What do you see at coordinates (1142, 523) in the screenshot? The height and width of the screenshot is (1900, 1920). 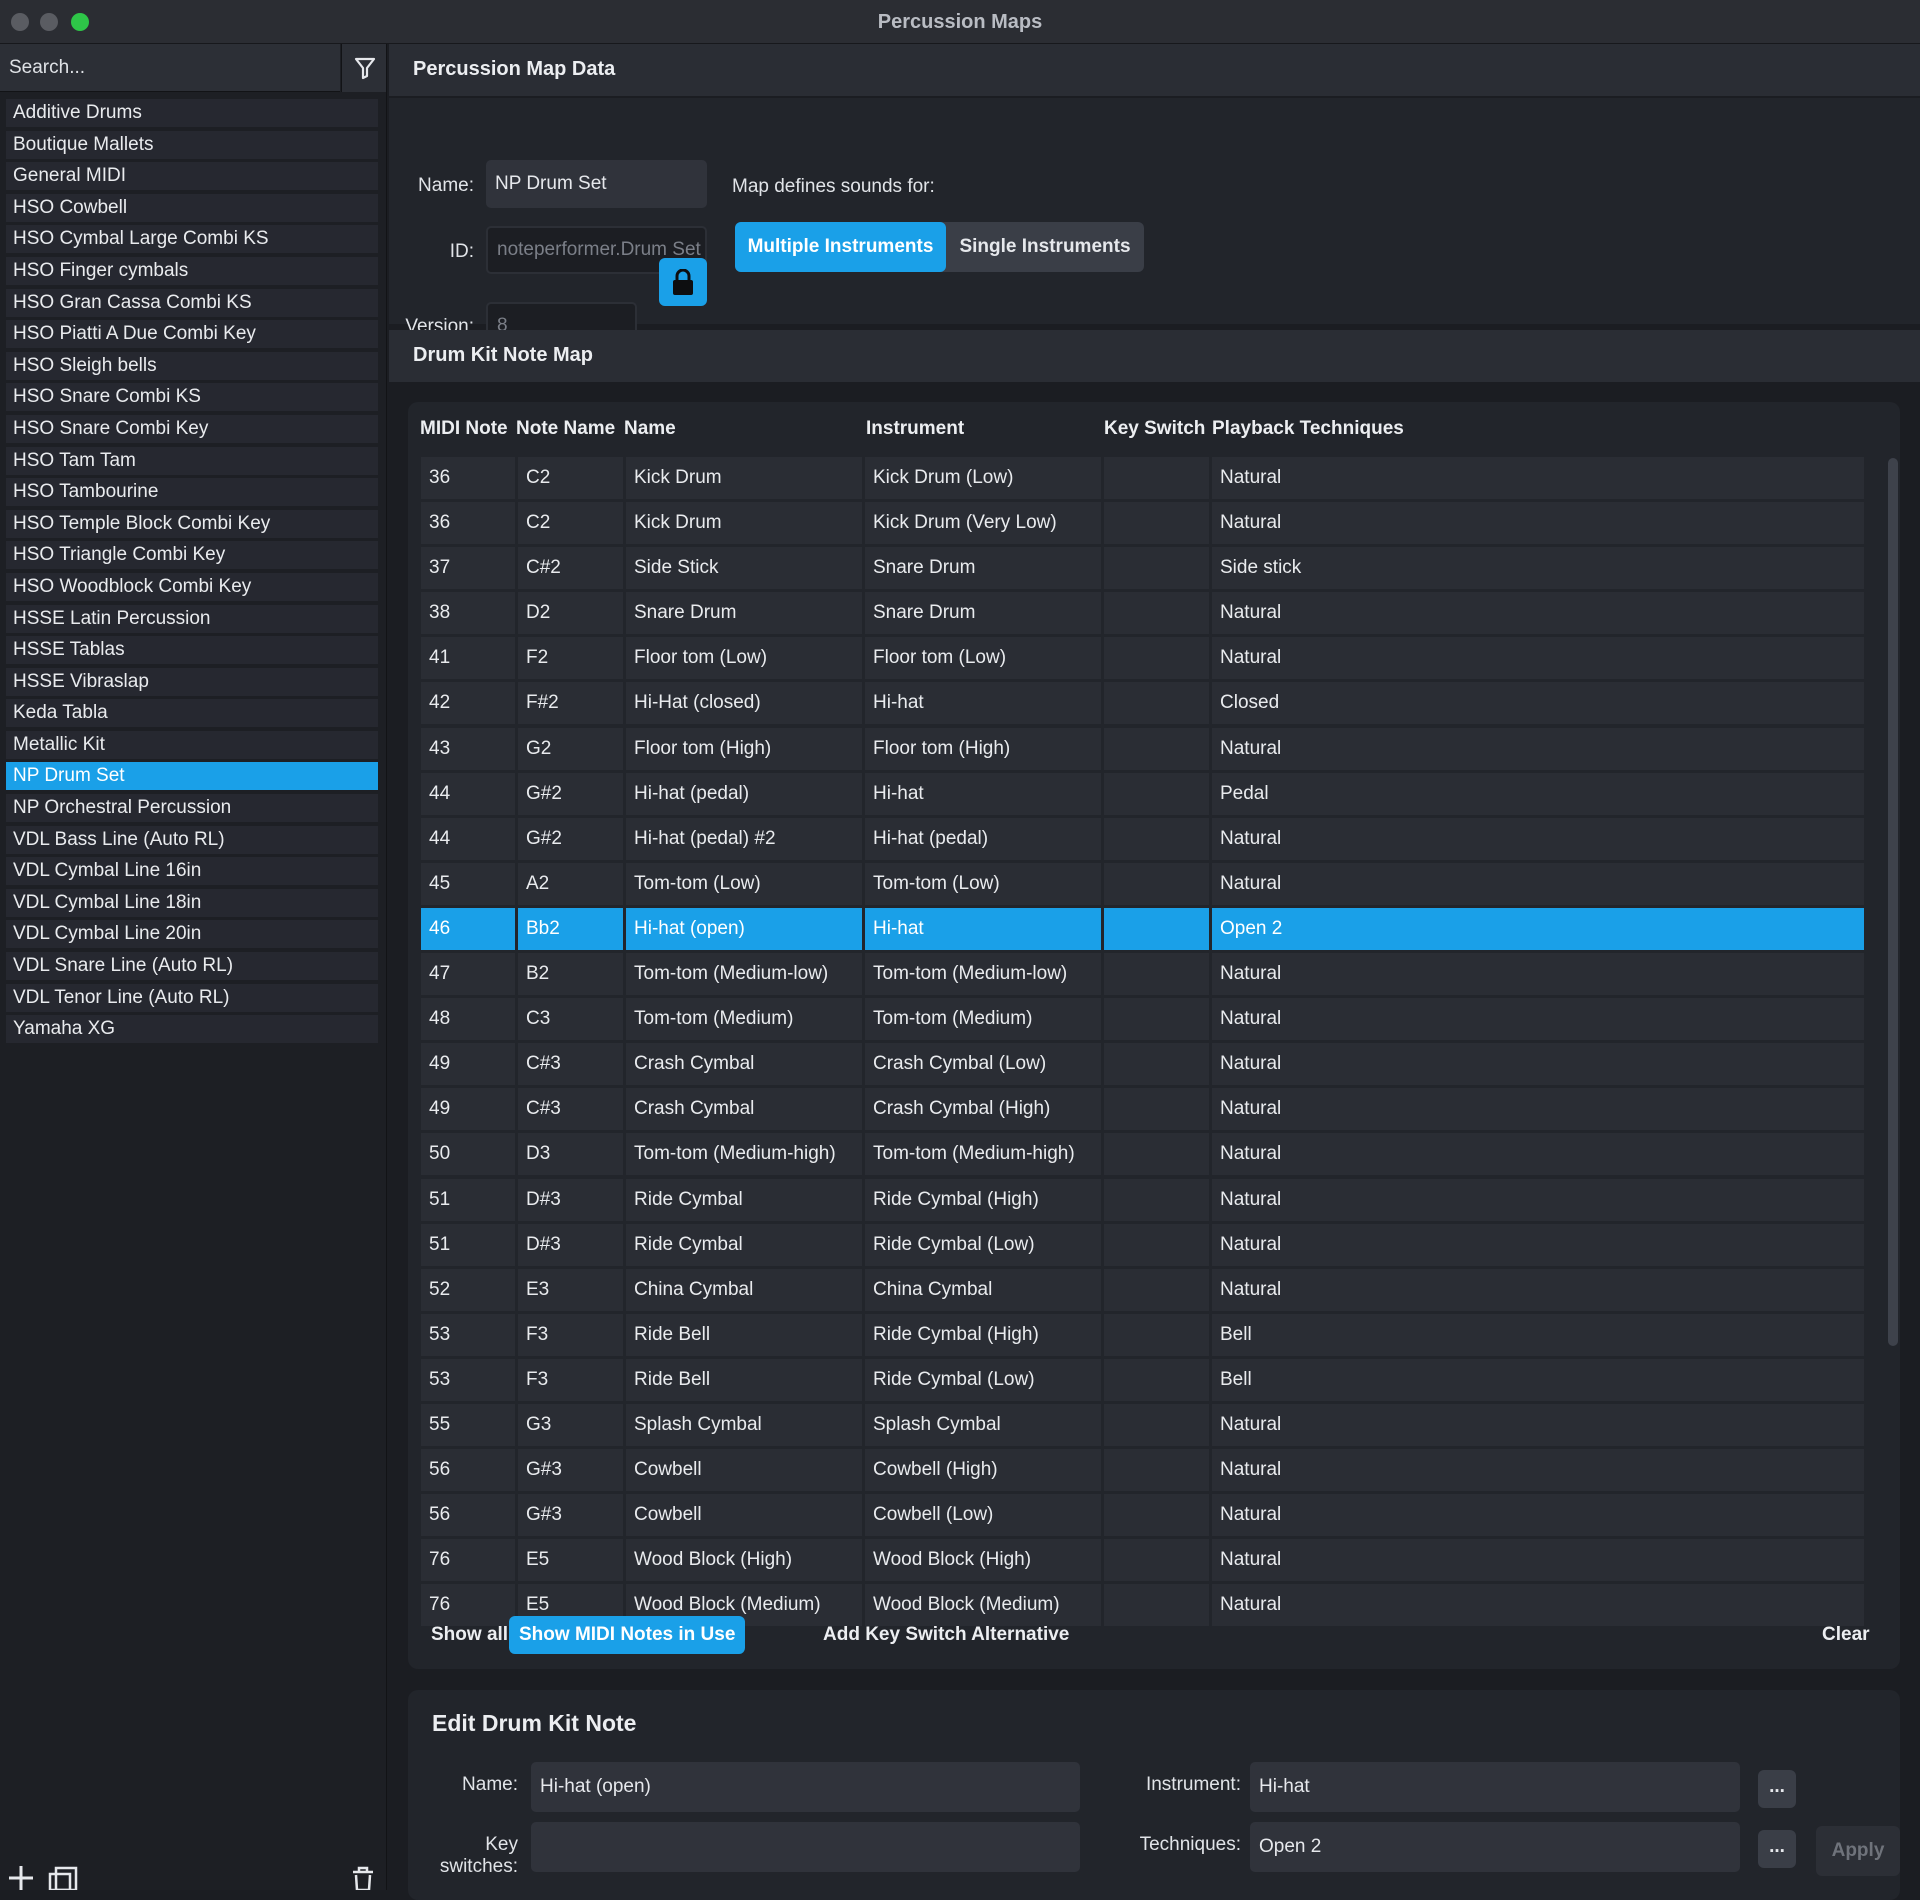 I see `table-row: 36 C2 Kick Drum Kick Drum (Very Low) Natural` at bounding box center [1142, 523].